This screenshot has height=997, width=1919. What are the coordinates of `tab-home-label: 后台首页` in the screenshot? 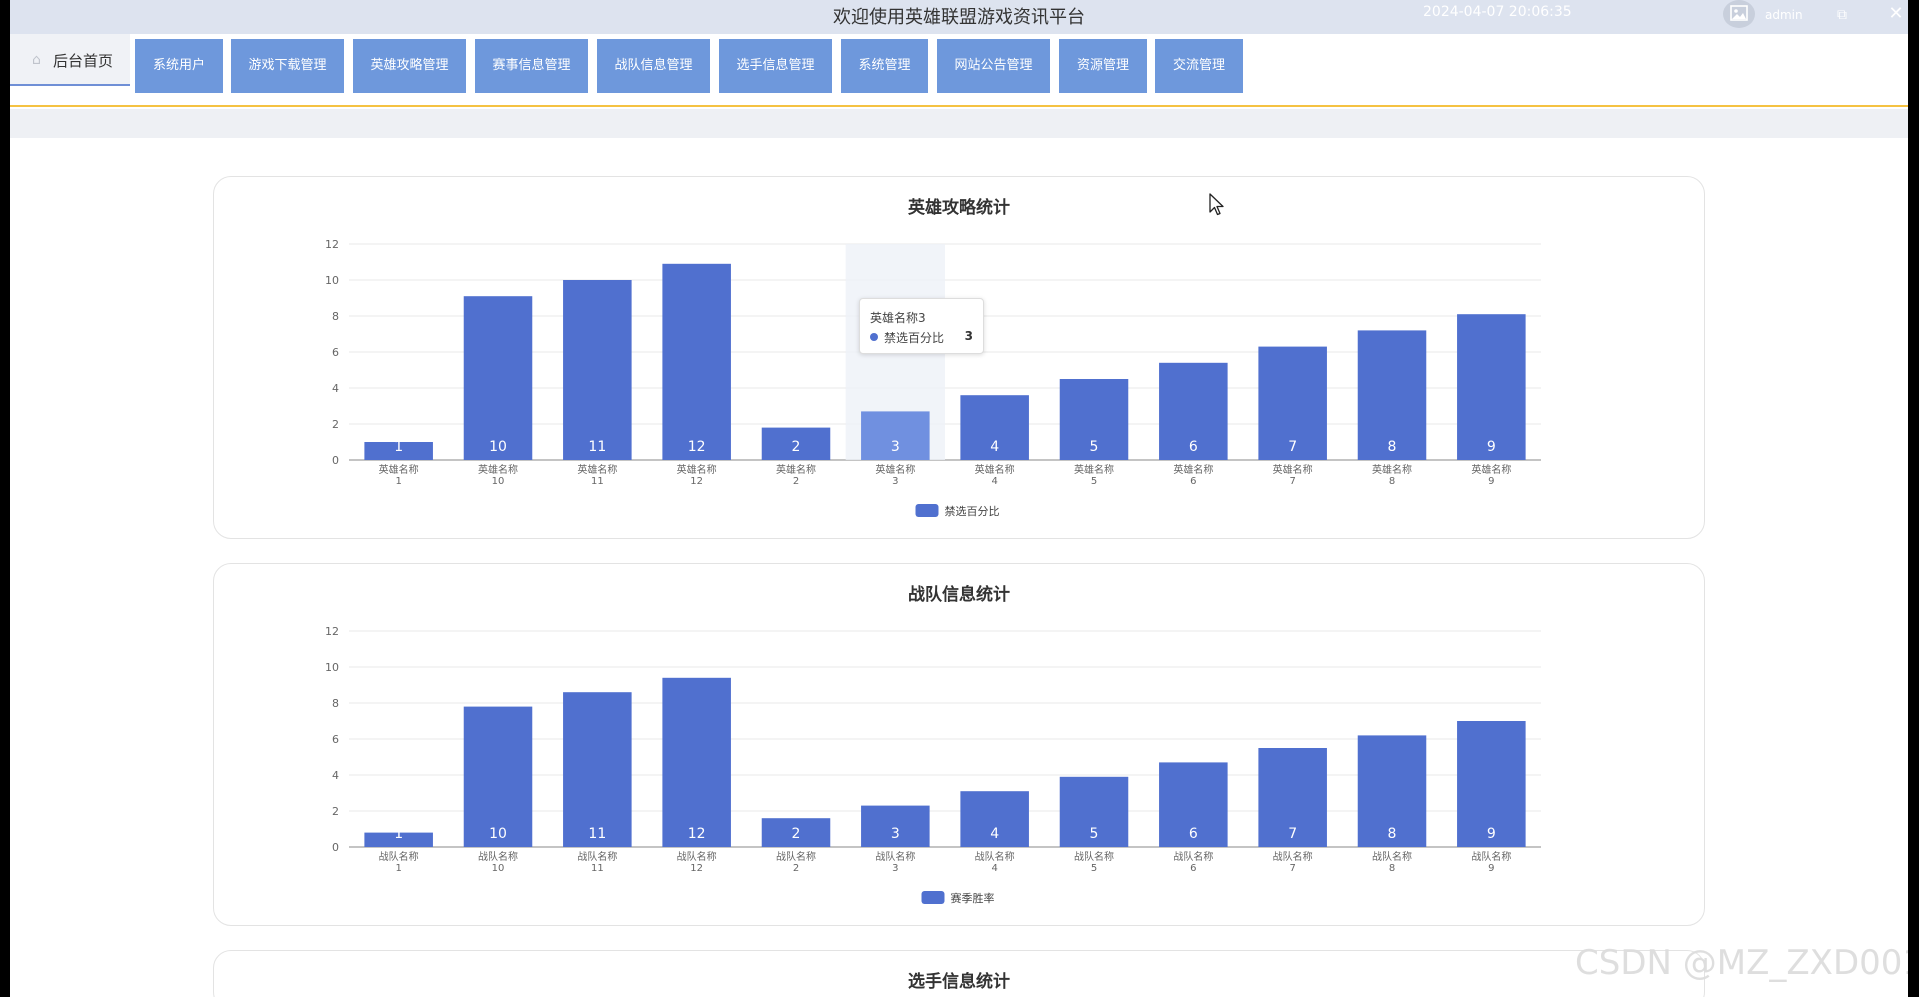 It's located at (83, 61).